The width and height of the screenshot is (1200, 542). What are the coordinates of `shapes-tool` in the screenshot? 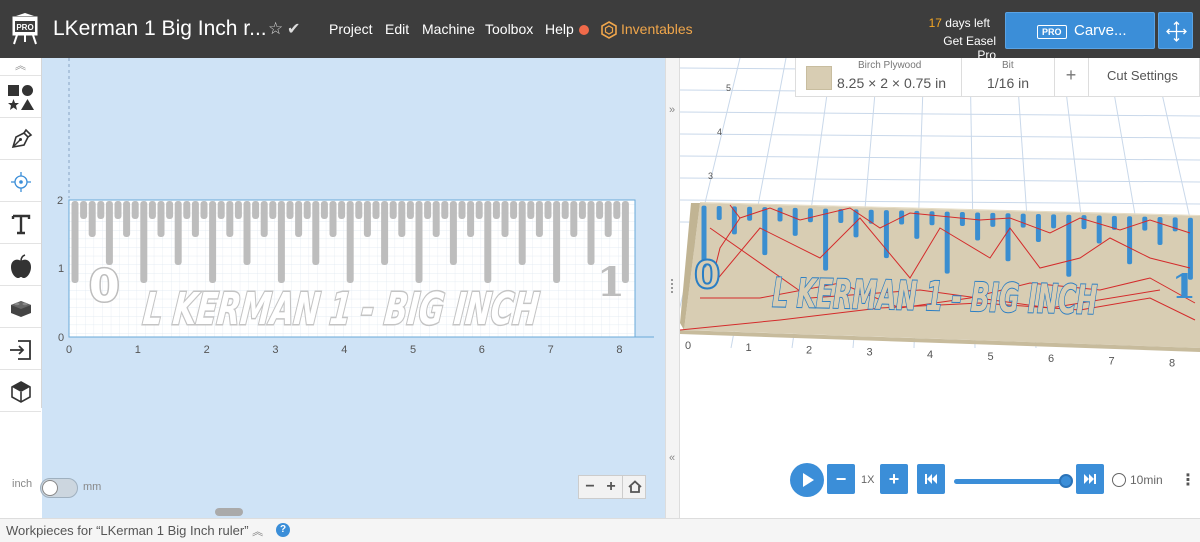 It's located at (20, 97).